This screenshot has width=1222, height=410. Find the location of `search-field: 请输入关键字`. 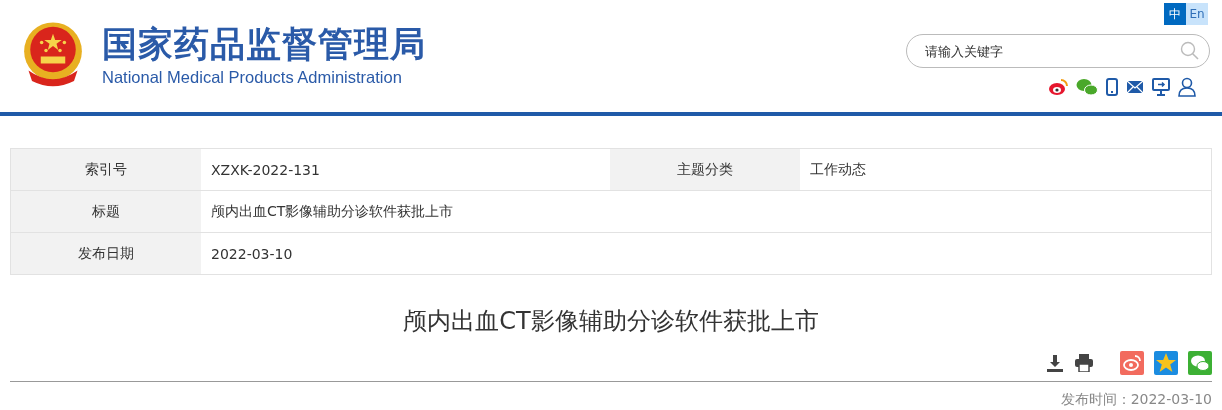

search-field: 请输入关键字 is located at coordinates (1058, 51).